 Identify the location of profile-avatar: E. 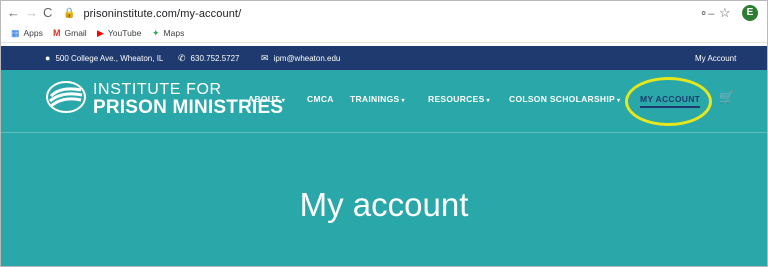
(750, 13).